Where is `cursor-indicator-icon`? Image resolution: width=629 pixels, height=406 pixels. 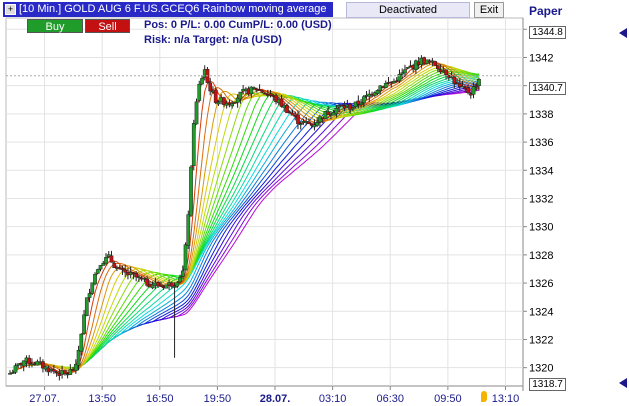 cursor-indicator-icon is located at coordinates (484, 396).